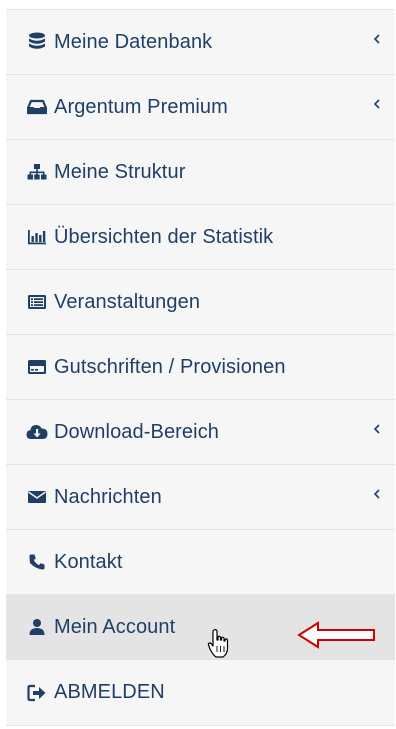  What do you see at coordinates (120, 171) in the screenshot?
I see `sidebar-item-label: Meine Struktur` at bounding box center [120, 171].